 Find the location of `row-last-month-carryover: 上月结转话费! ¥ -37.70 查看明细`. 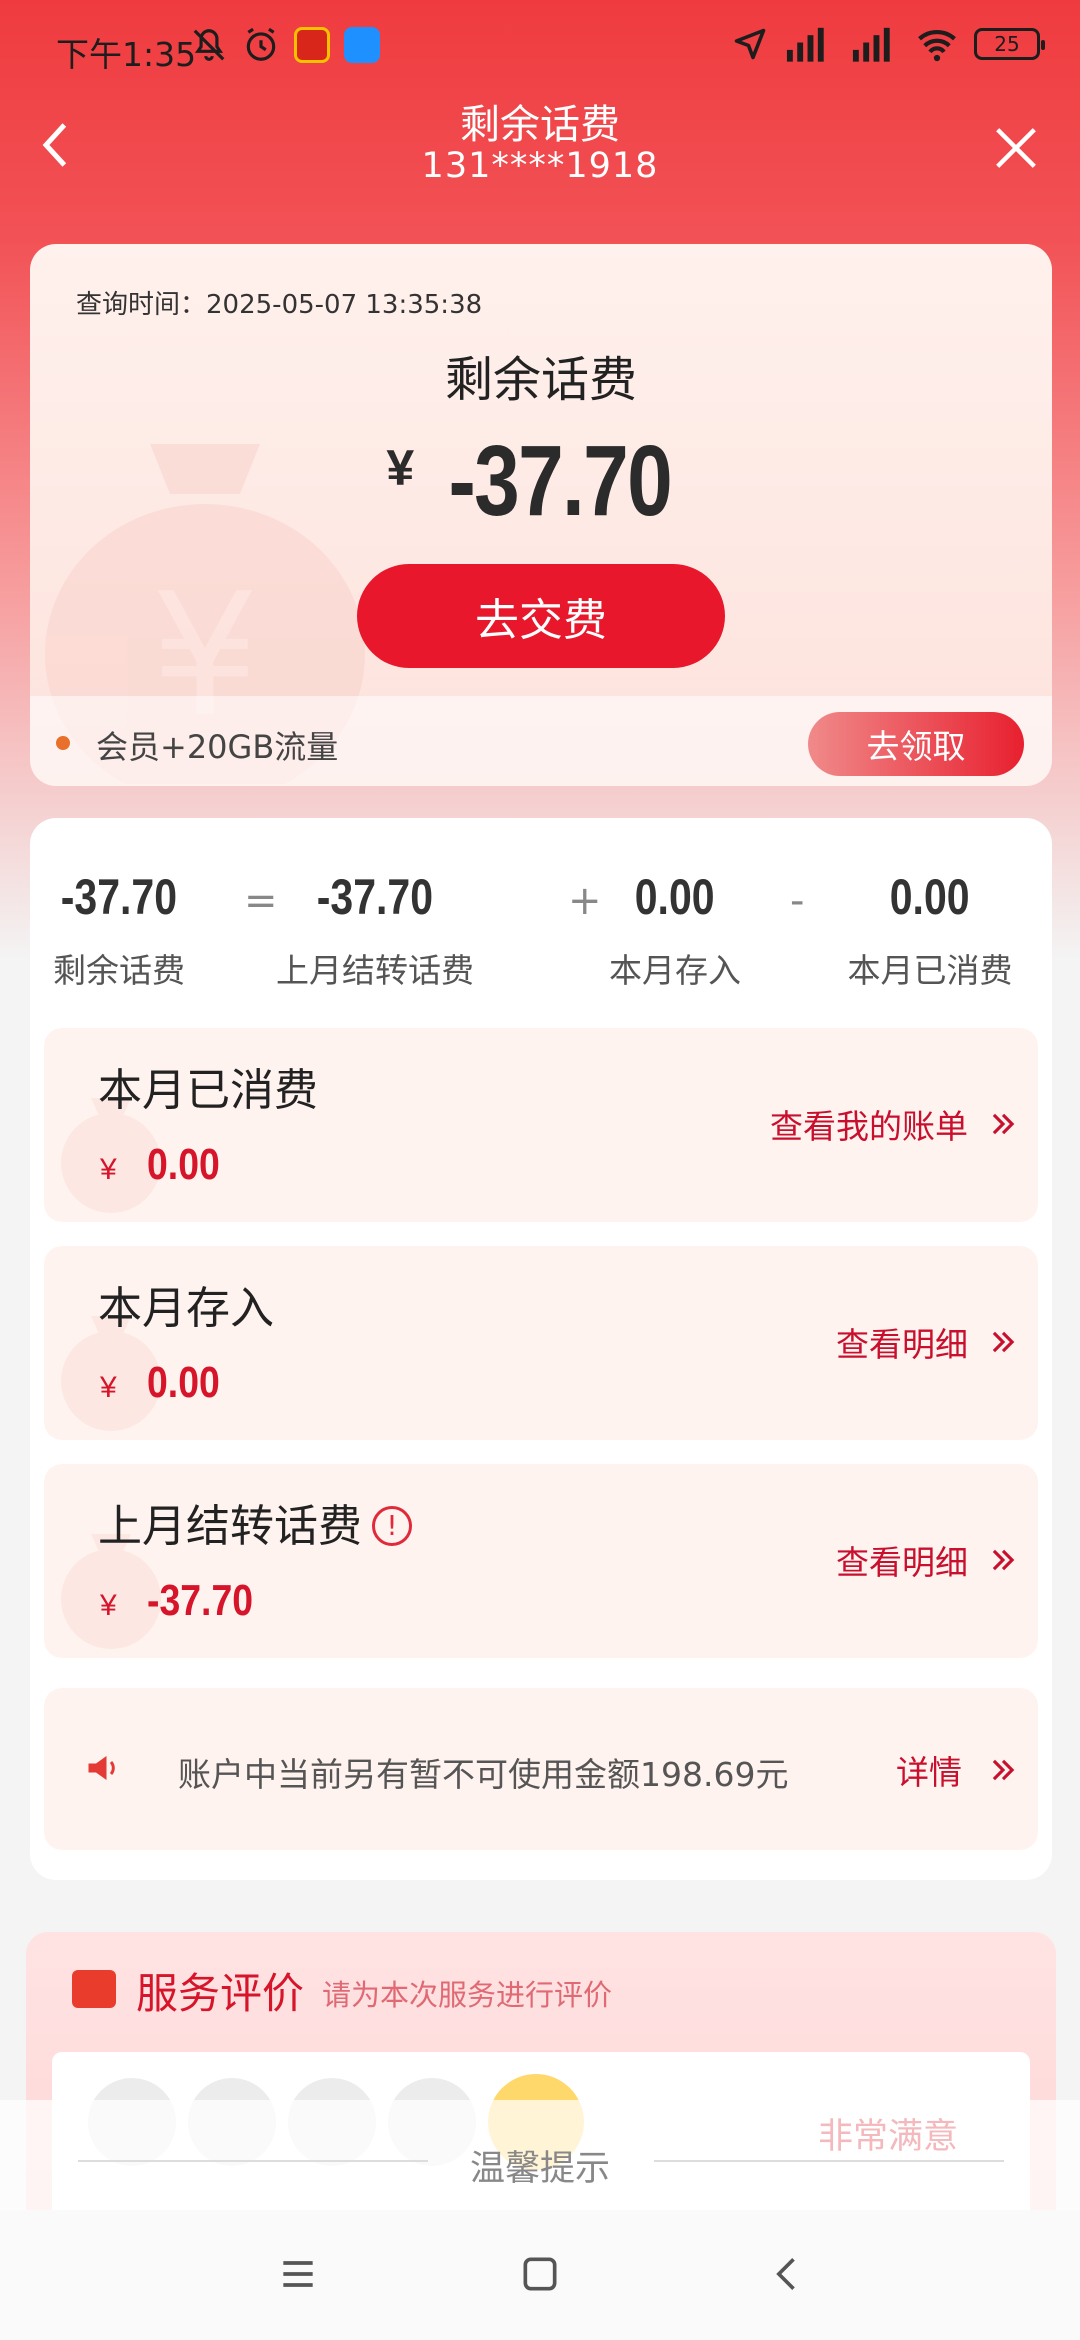

row-last-month-carryover: 上月结转话费! ¥ -37.70 查看明细 is located at coordinates (541, 1561).